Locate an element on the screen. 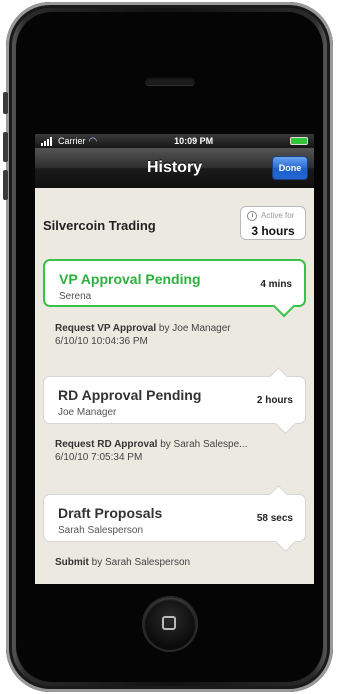 The height and width of the screenshot is (694, 339). company-name: Silvercoin Trading is located at coordinates (99, 225).